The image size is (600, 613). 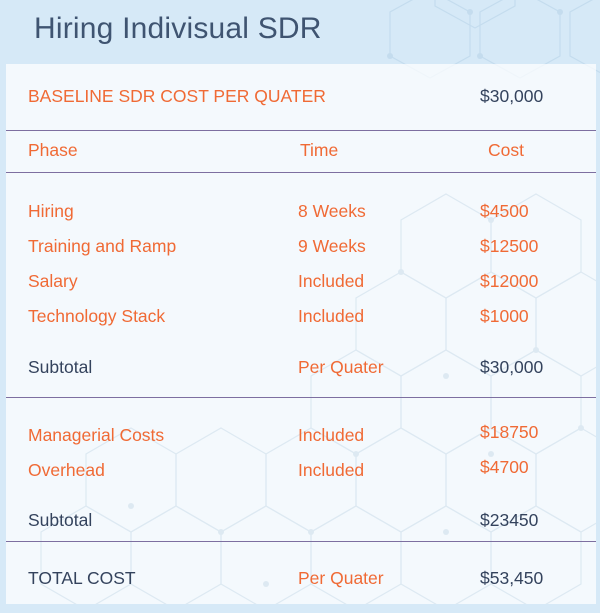 I want to click on total-cost: $53,450, so click(x=512, y=578).